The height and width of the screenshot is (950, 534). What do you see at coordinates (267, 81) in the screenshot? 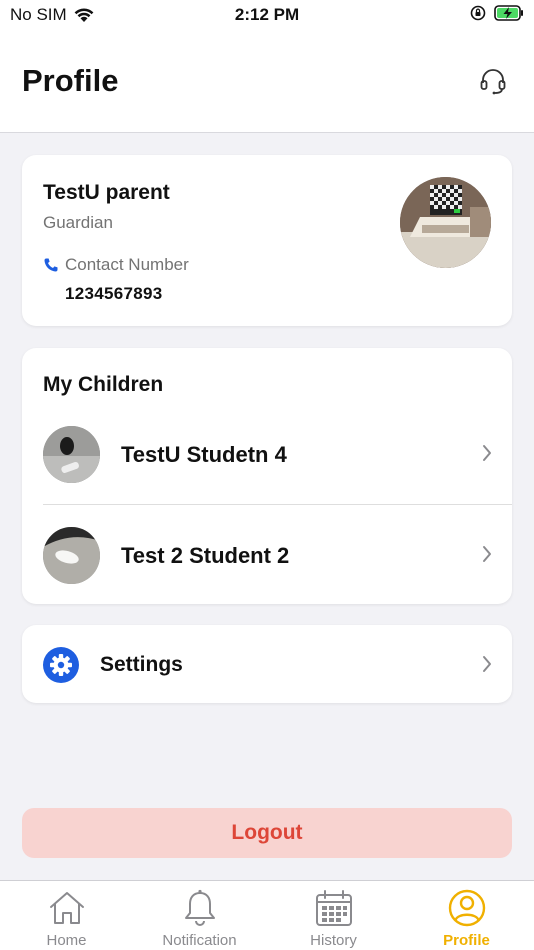
I see `app-header: Profile` at bounding box center [267, 81].